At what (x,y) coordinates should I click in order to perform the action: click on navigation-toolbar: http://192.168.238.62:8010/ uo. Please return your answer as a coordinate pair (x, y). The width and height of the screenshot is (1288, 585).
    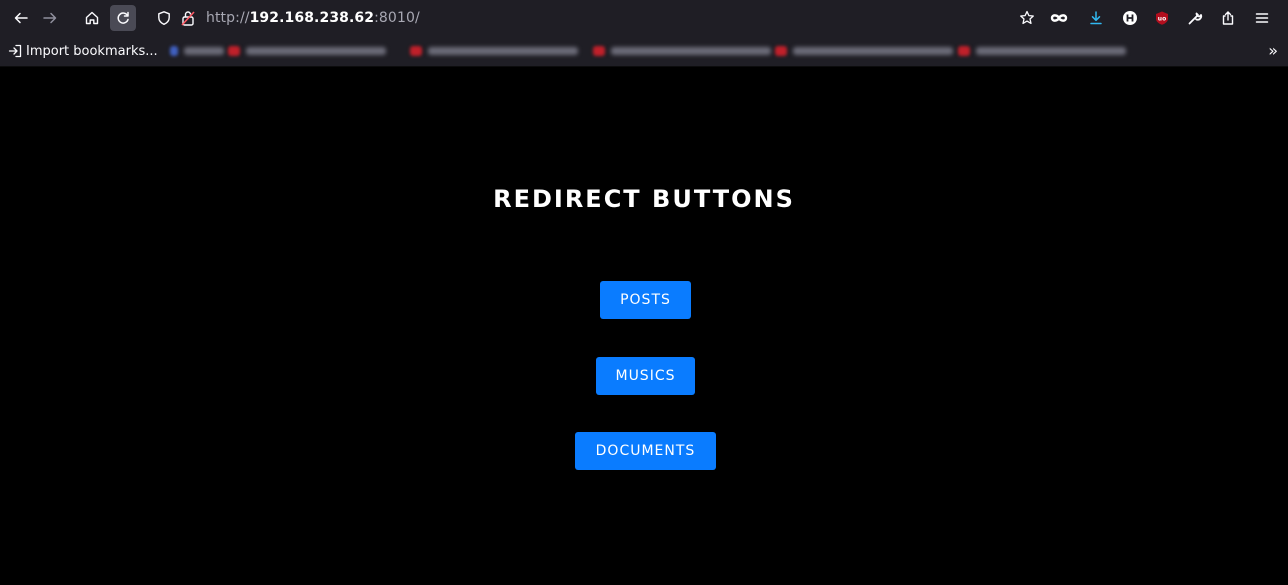
    Looking at the image, I should click on (644, 18).